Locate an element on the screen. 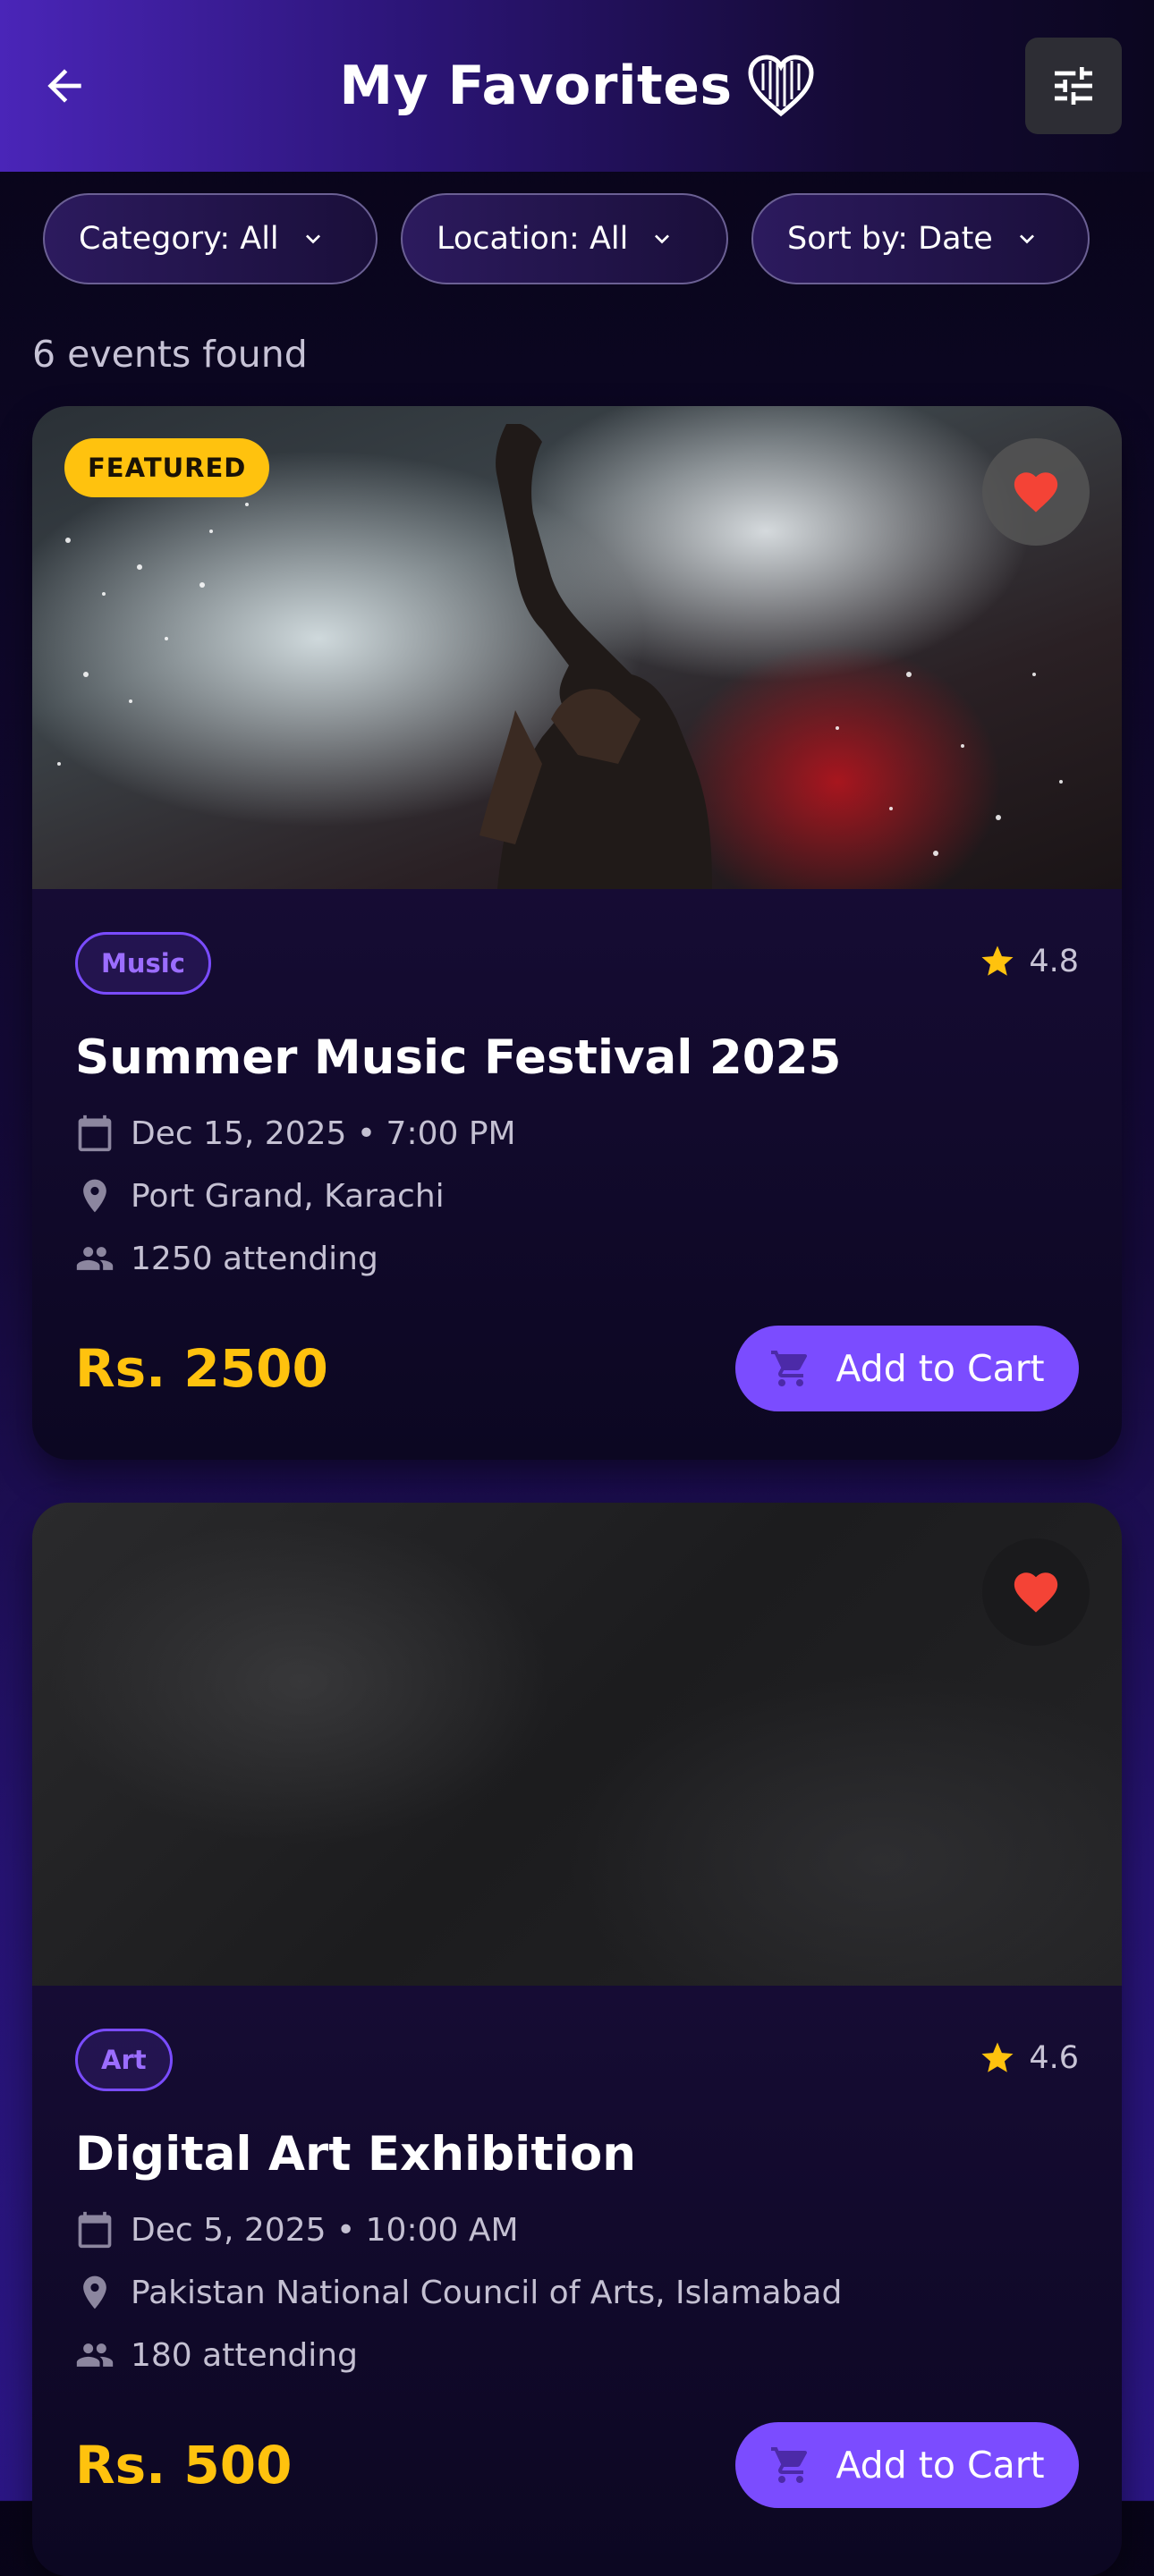 The image size is (1154, 2576). event-datetime: Dec 15, 2025 • 7:00 PM is located at coordinates (323, 1133).